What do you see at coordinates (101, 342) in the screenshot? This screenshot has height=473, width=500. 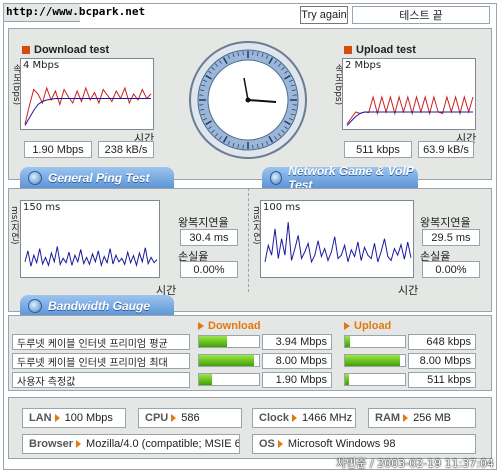 I see `gauge-row-label: 두루넷 케이블 인터넷 프리미엄 평균` at bounding box center [101, 342].